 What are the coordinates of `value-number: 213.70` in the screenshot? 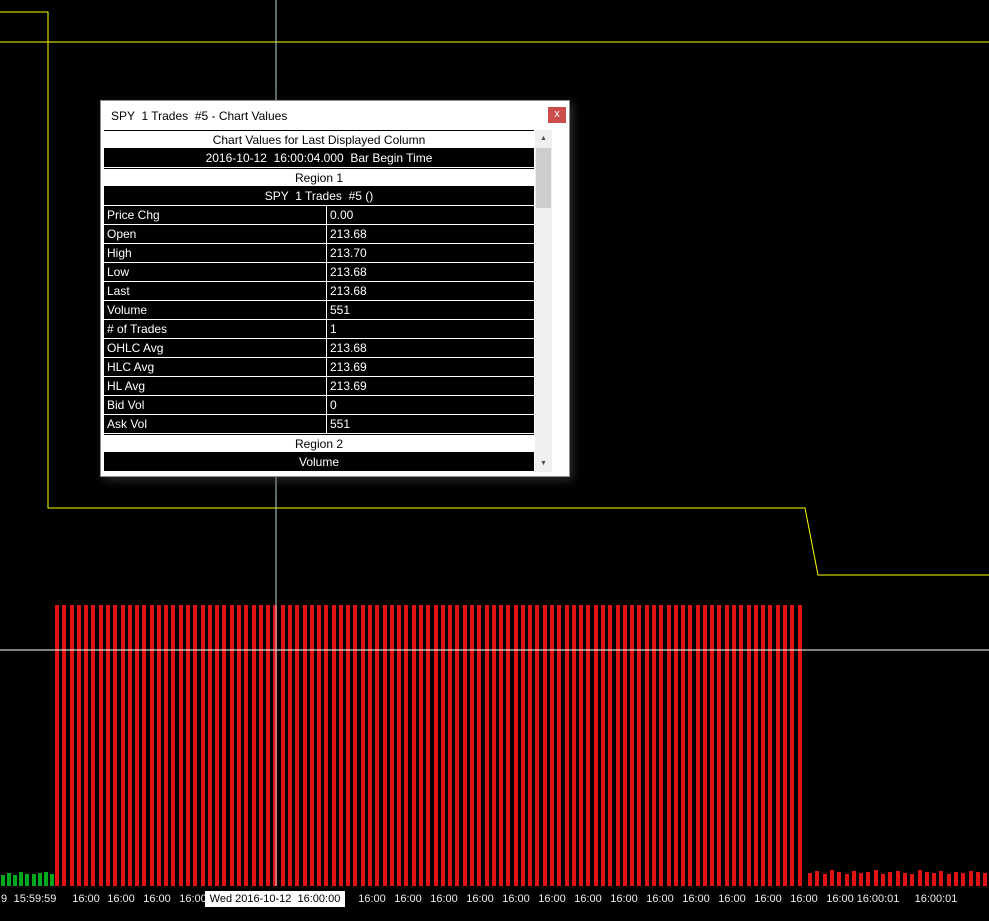 It's located at (348, 253).